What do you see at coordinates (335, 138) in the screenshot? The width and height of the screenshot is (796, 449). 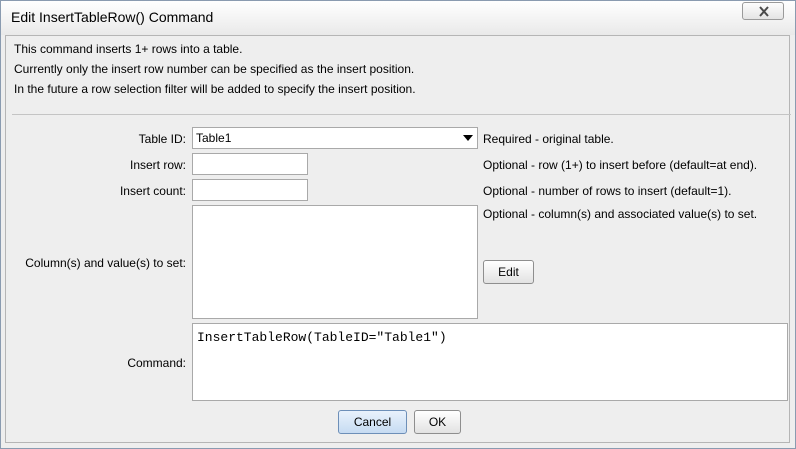 I see `table-id-combobox: Table1` at bounding box center [335, 138].